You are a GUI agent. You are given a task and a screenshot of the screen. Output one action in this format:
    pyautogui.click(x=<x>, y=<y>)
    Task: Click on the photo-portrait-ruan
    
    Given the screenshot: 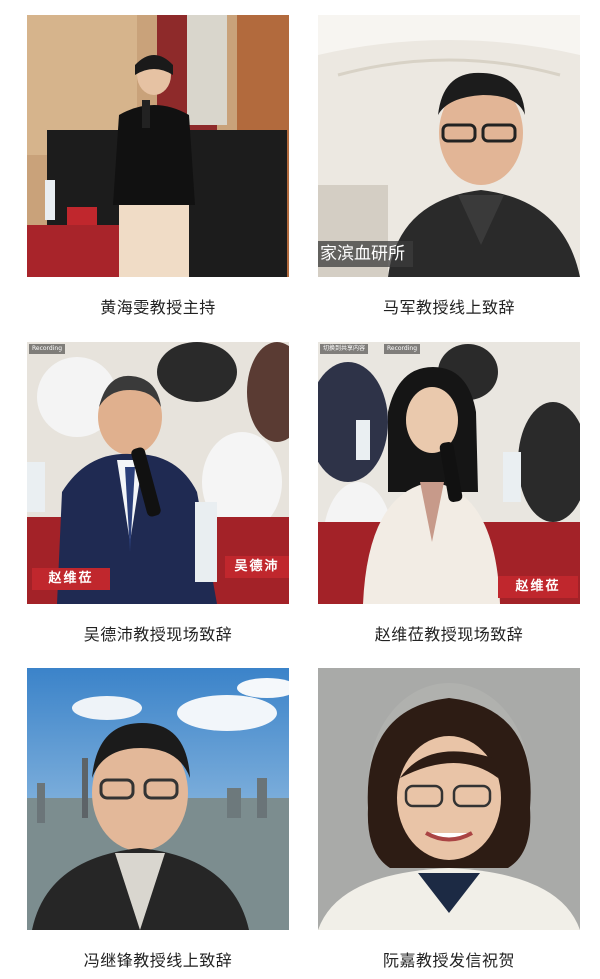 What is the action you would take?
    pyautogui.click(x=449, y=799)
    